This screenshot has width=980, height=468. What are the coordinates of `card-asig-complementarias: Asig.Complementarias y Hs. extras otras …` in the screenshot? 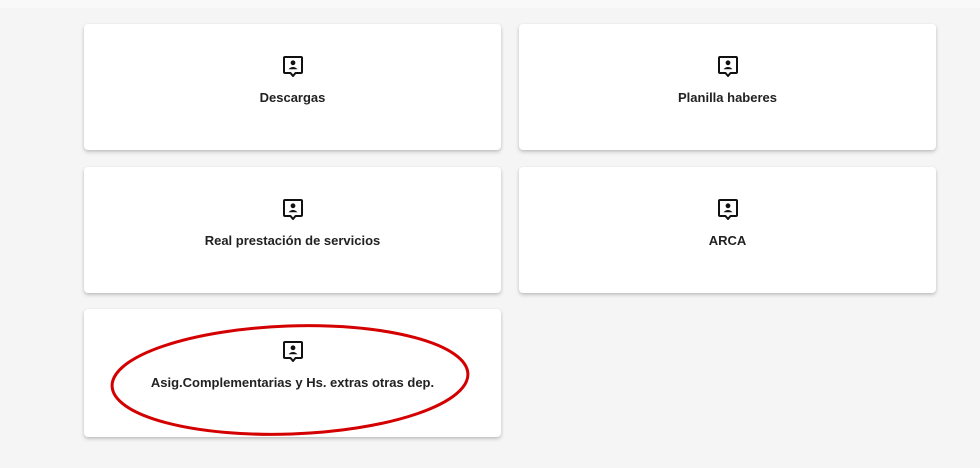 It's located at (292, 373).